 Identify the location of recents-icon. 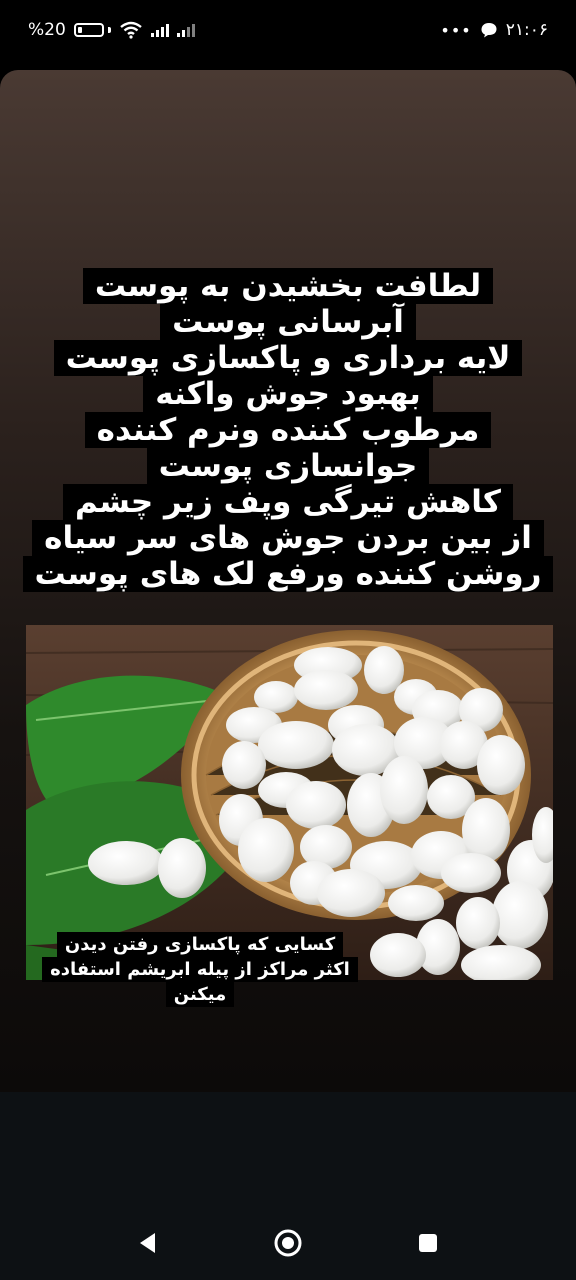
(428, 1242).